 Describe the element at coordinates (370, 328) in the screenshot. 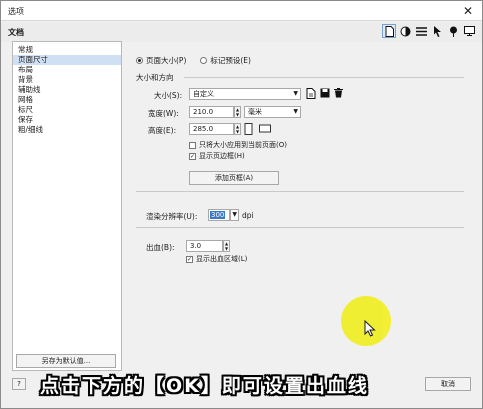

I see `mouse-pointer-icon` at that location.